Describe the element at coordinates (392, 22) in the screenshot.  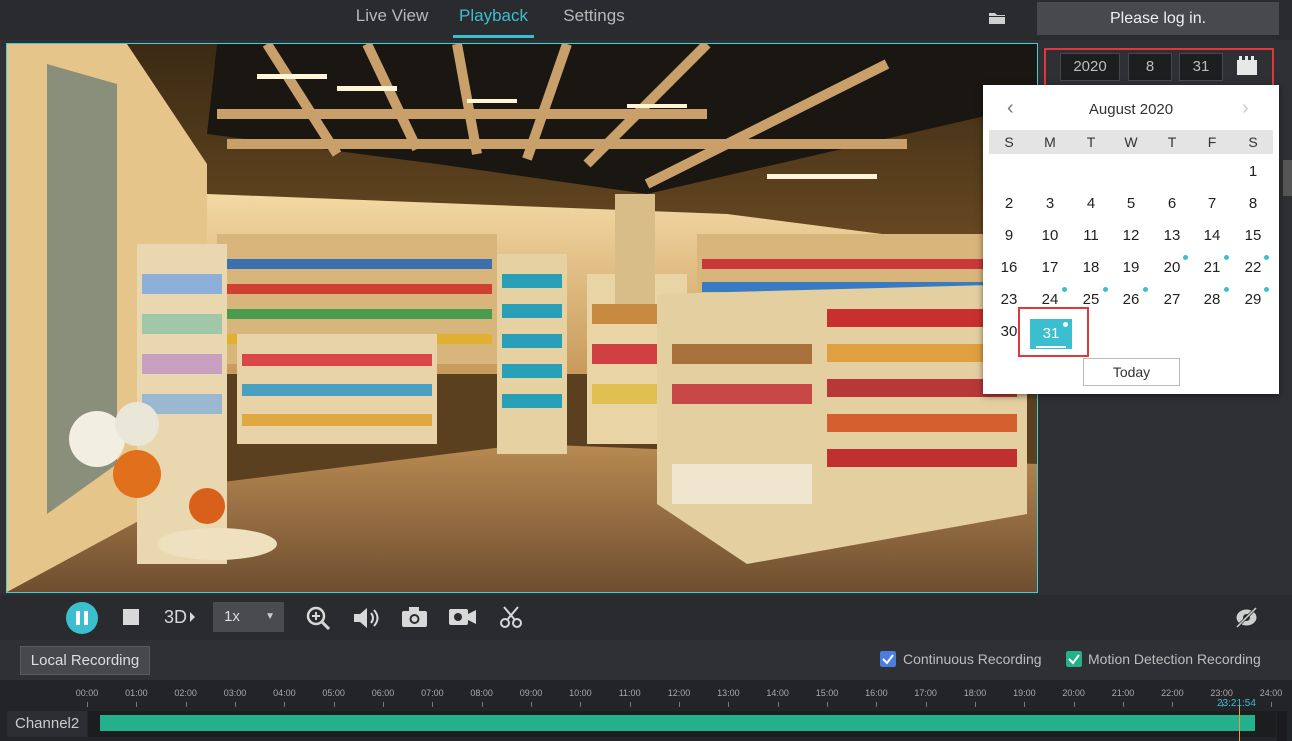
I see `tab-live-view: Live View` at that location.